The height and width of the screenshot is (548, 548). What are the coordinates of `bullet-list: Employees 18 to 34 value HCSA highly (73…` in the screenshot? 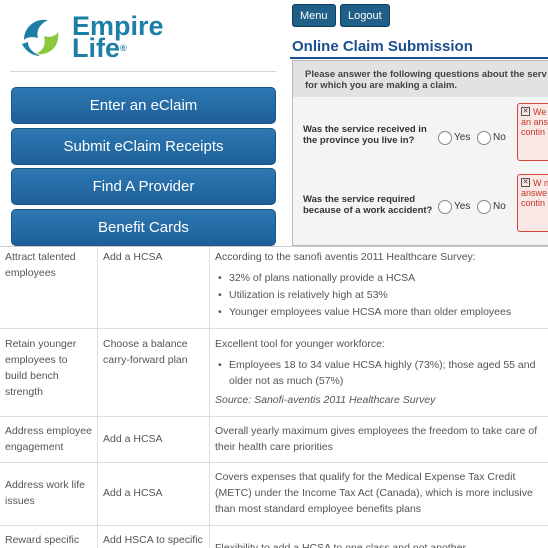 It's located at (379, 373).